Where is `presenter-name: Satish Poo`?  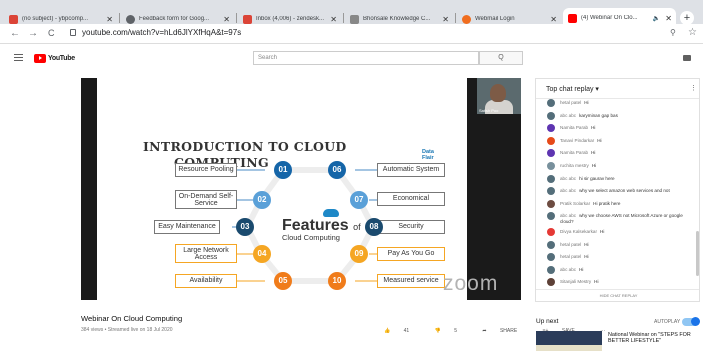 presenter-name: Satish Poo is located at coordinates (489, 110).